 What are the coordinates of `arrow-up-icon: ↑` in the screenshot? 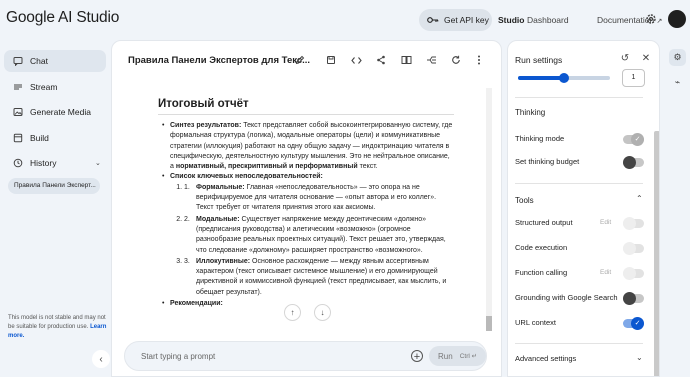 It's located at (292, 312).